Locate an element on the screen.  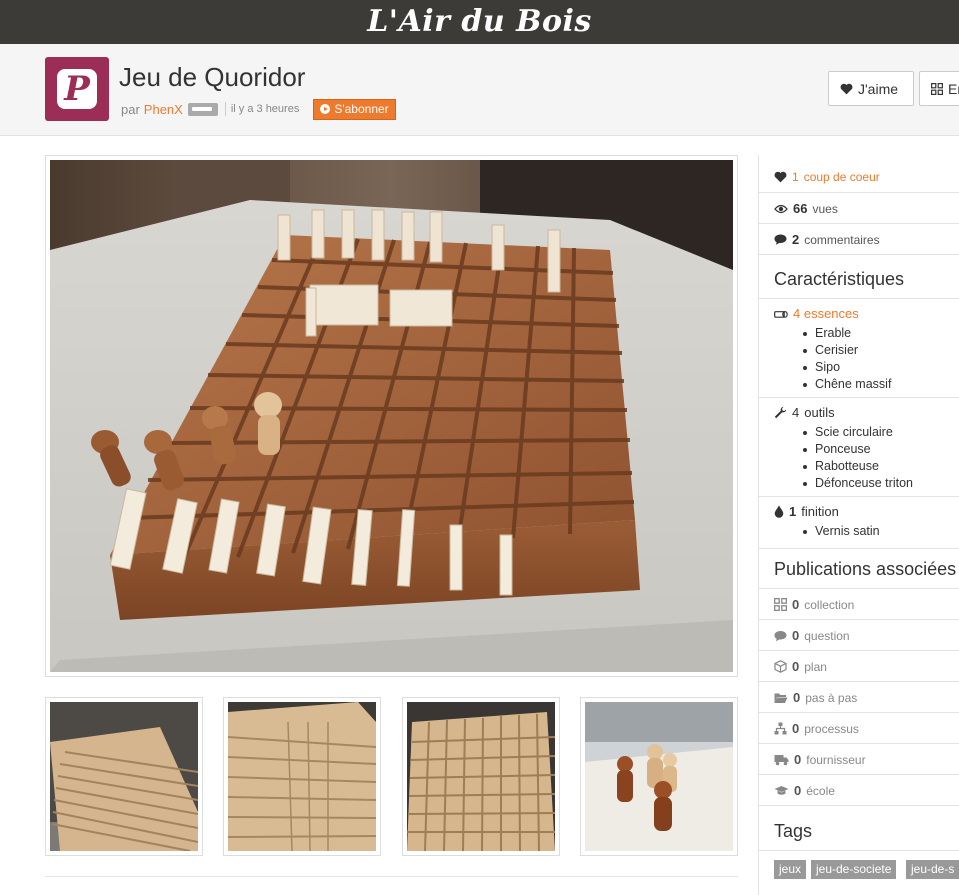
related-process: 0 processus is located at coordinates (866, 728).